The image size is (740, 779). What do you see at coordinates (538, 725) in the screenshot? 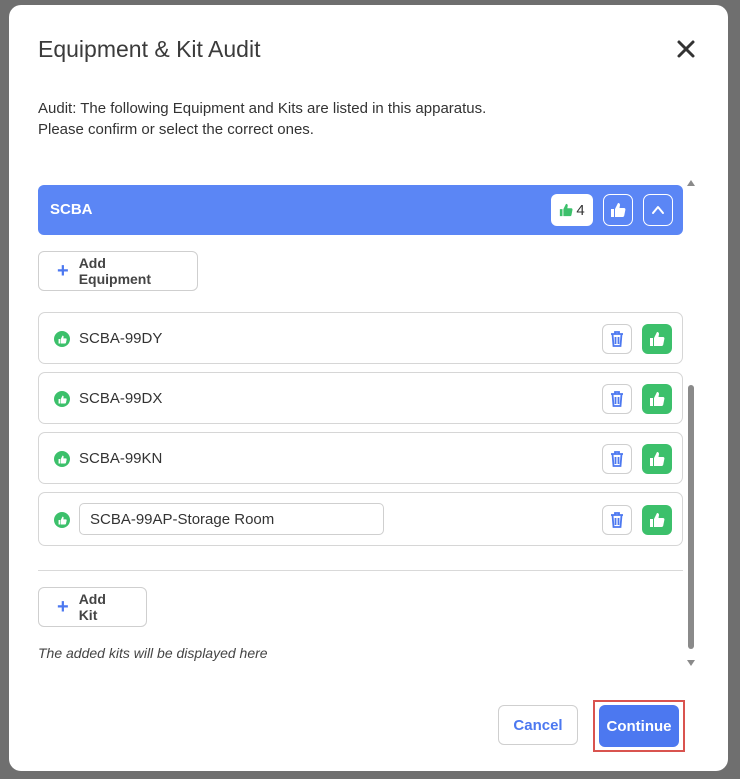
I see `cancel-button: Cancel` at bounding box center [538, 725].